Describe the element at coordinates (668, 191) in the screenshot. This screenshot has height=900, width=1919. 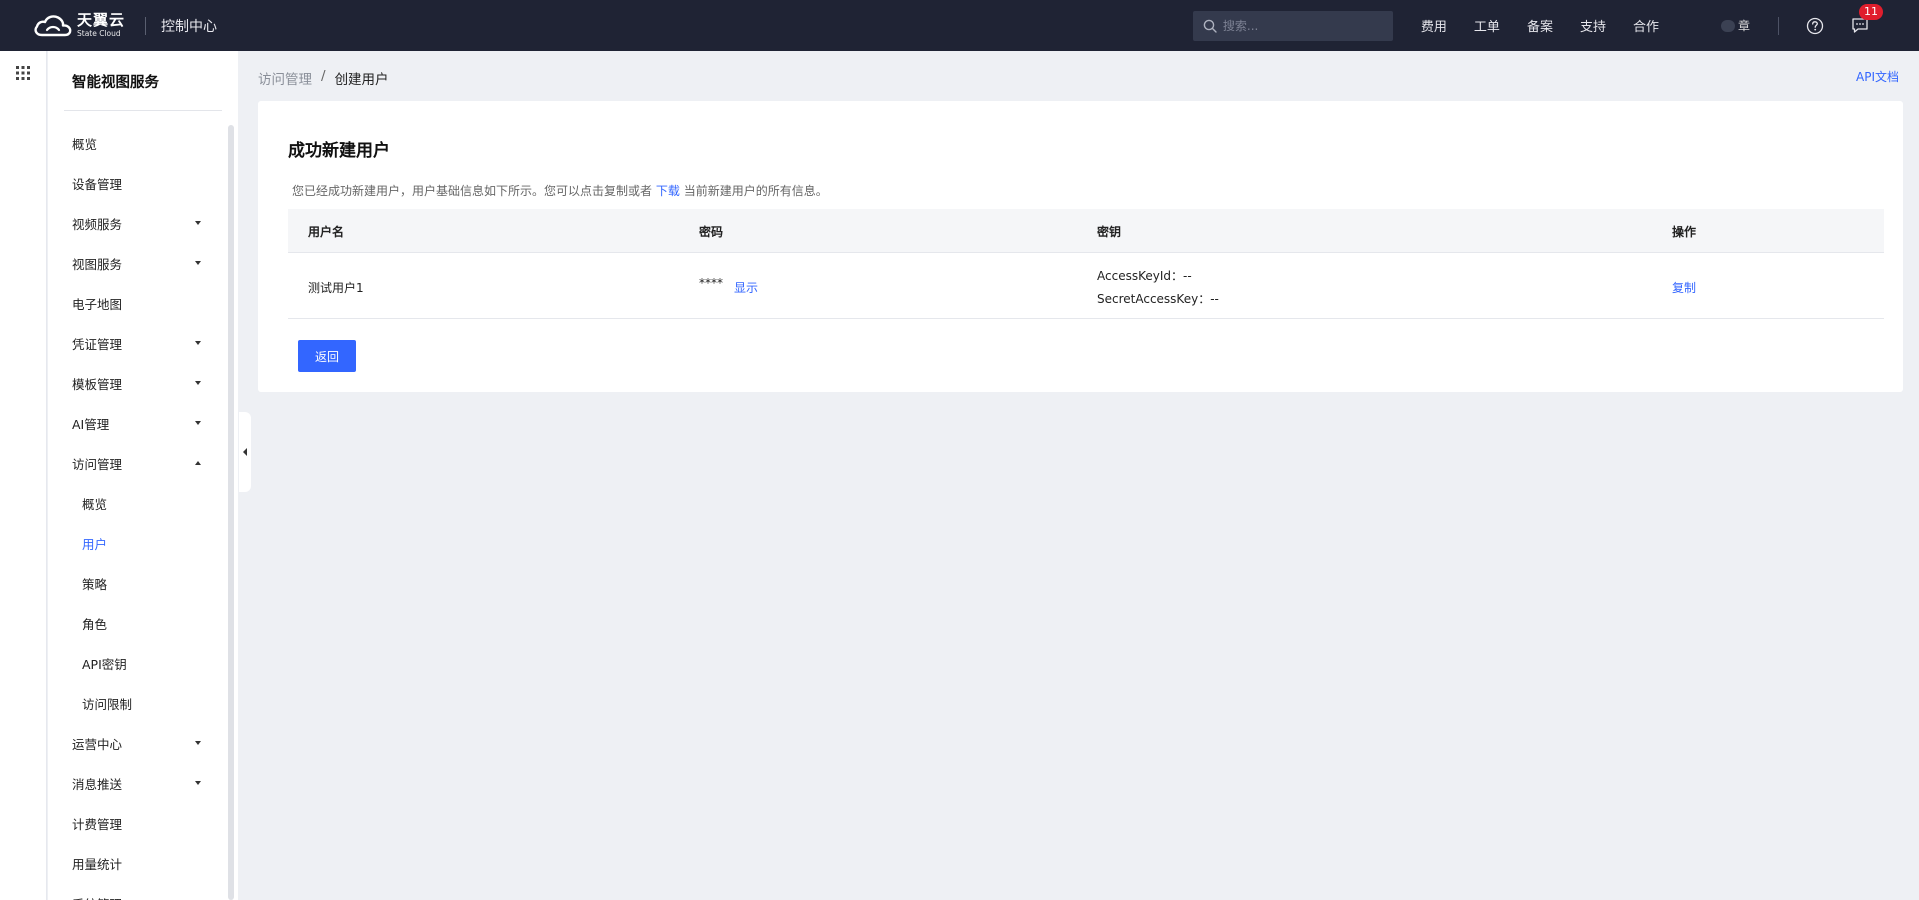
I see `download-link: 下载` at that location.